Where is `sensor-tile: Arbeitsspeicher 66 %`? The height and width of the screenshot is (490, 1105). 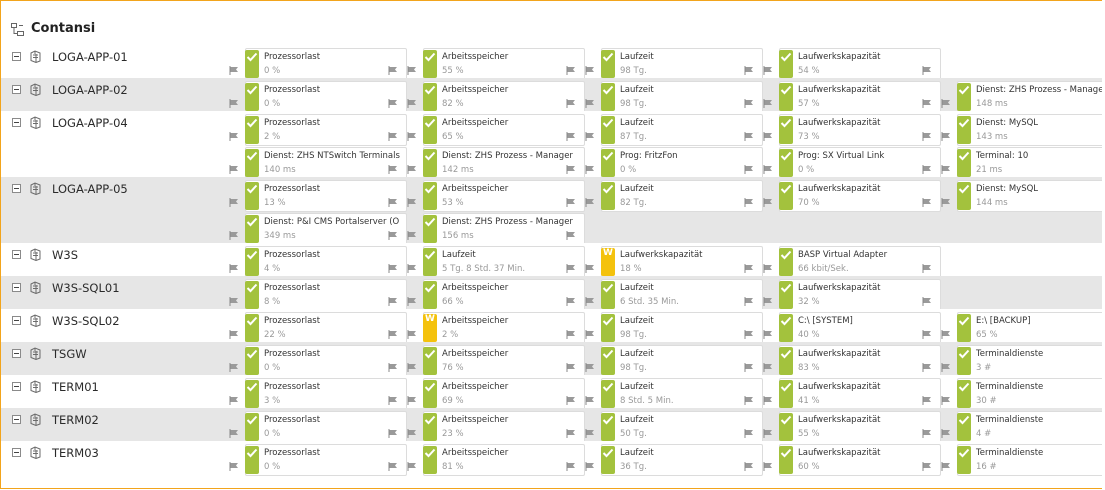 sensor-tile: Arbeitsspeicher 66 % is located at coordinates (496, 295).